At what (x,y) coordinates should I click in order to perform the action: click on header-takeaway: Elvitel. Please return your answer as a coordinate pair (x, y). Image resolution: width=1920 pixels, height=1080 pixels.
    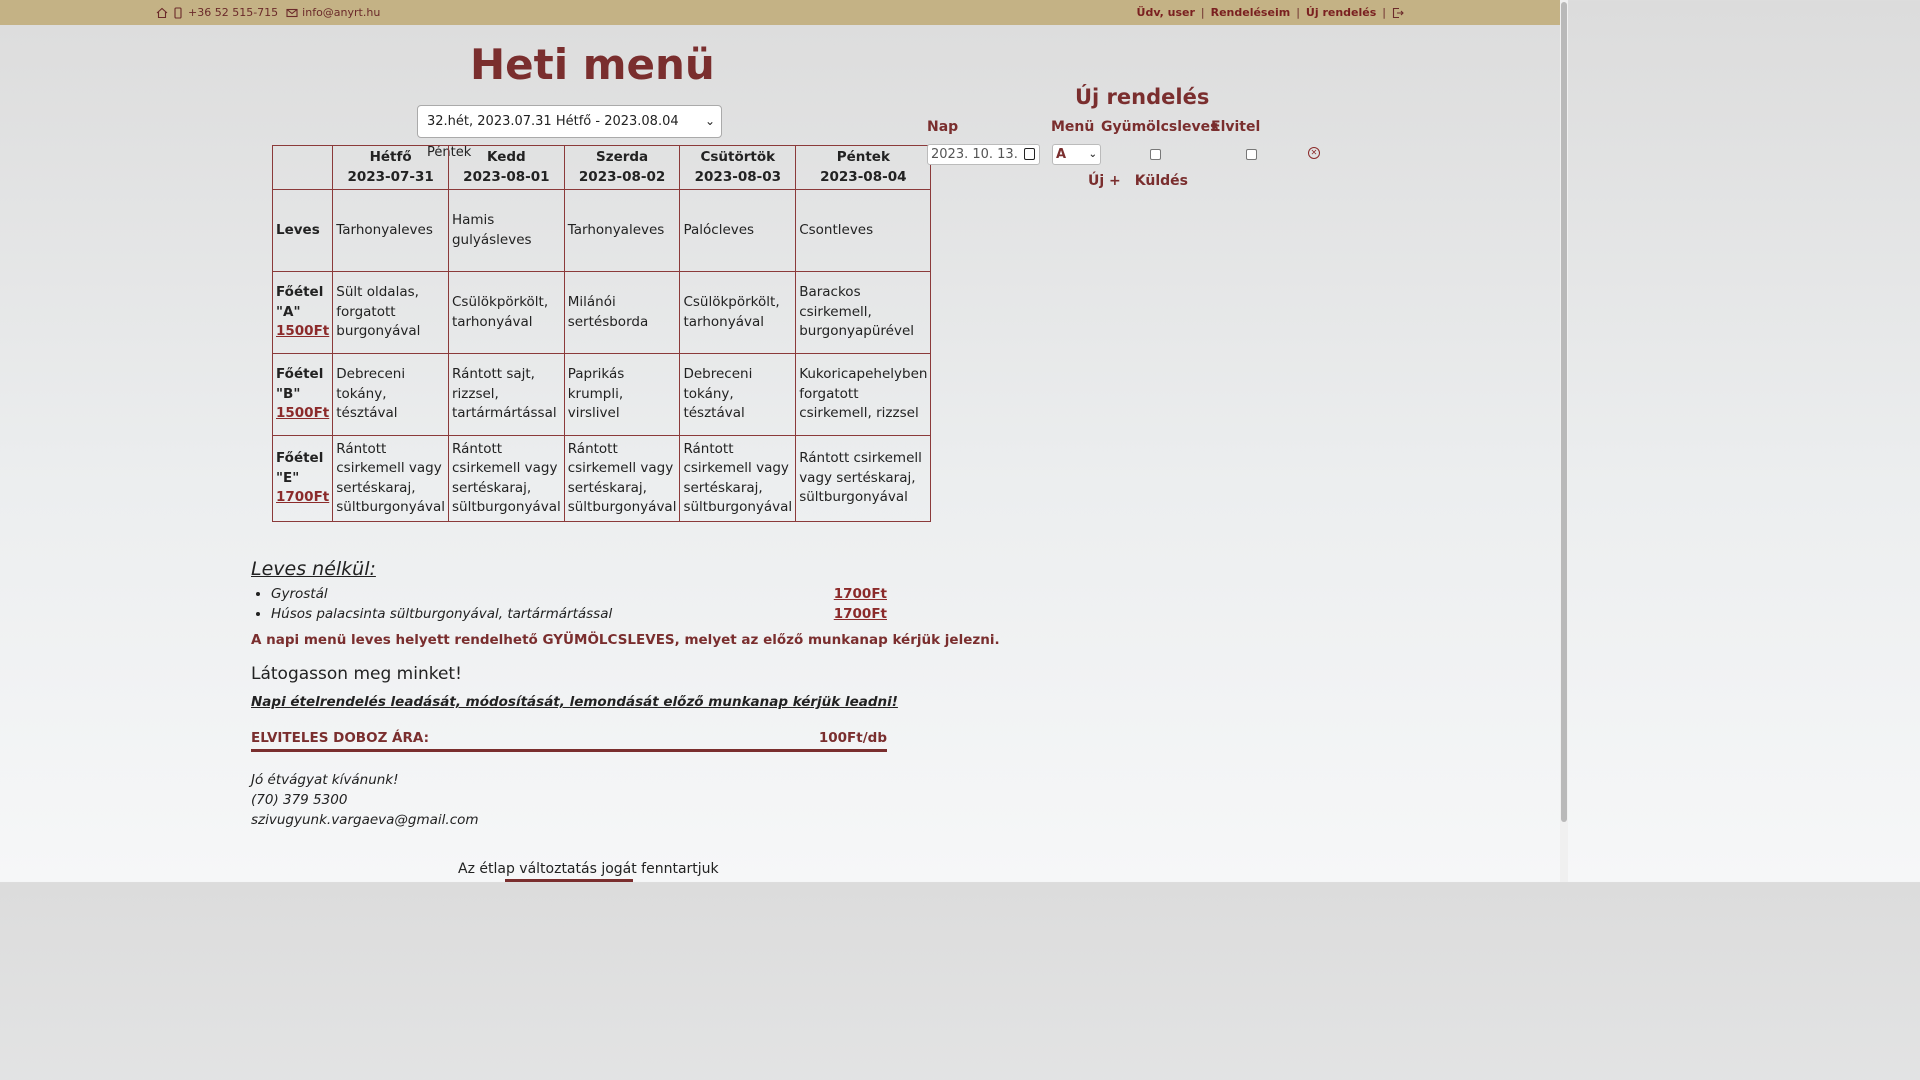
    Looking at the image, I should click on (1236, 127).